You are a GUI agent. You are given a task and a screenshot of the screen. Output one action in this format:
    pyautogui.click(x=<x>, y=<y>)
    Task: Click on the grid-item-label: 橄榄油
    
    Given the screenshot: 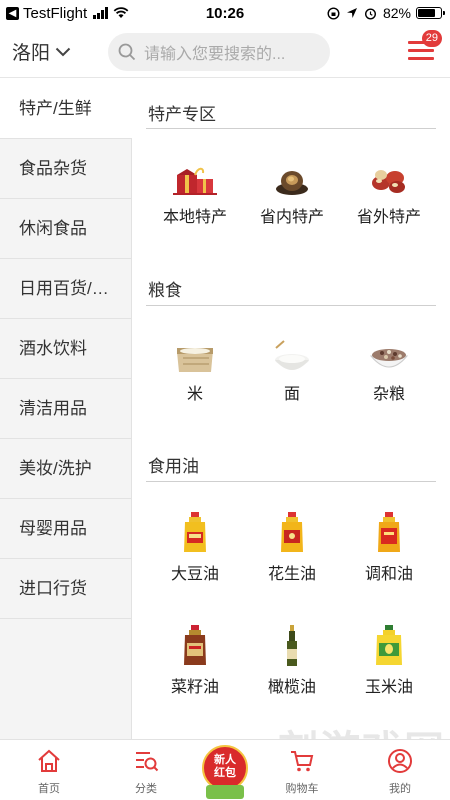 What is the action you would take?
    pyautogui.click(x=291, y=687)
    